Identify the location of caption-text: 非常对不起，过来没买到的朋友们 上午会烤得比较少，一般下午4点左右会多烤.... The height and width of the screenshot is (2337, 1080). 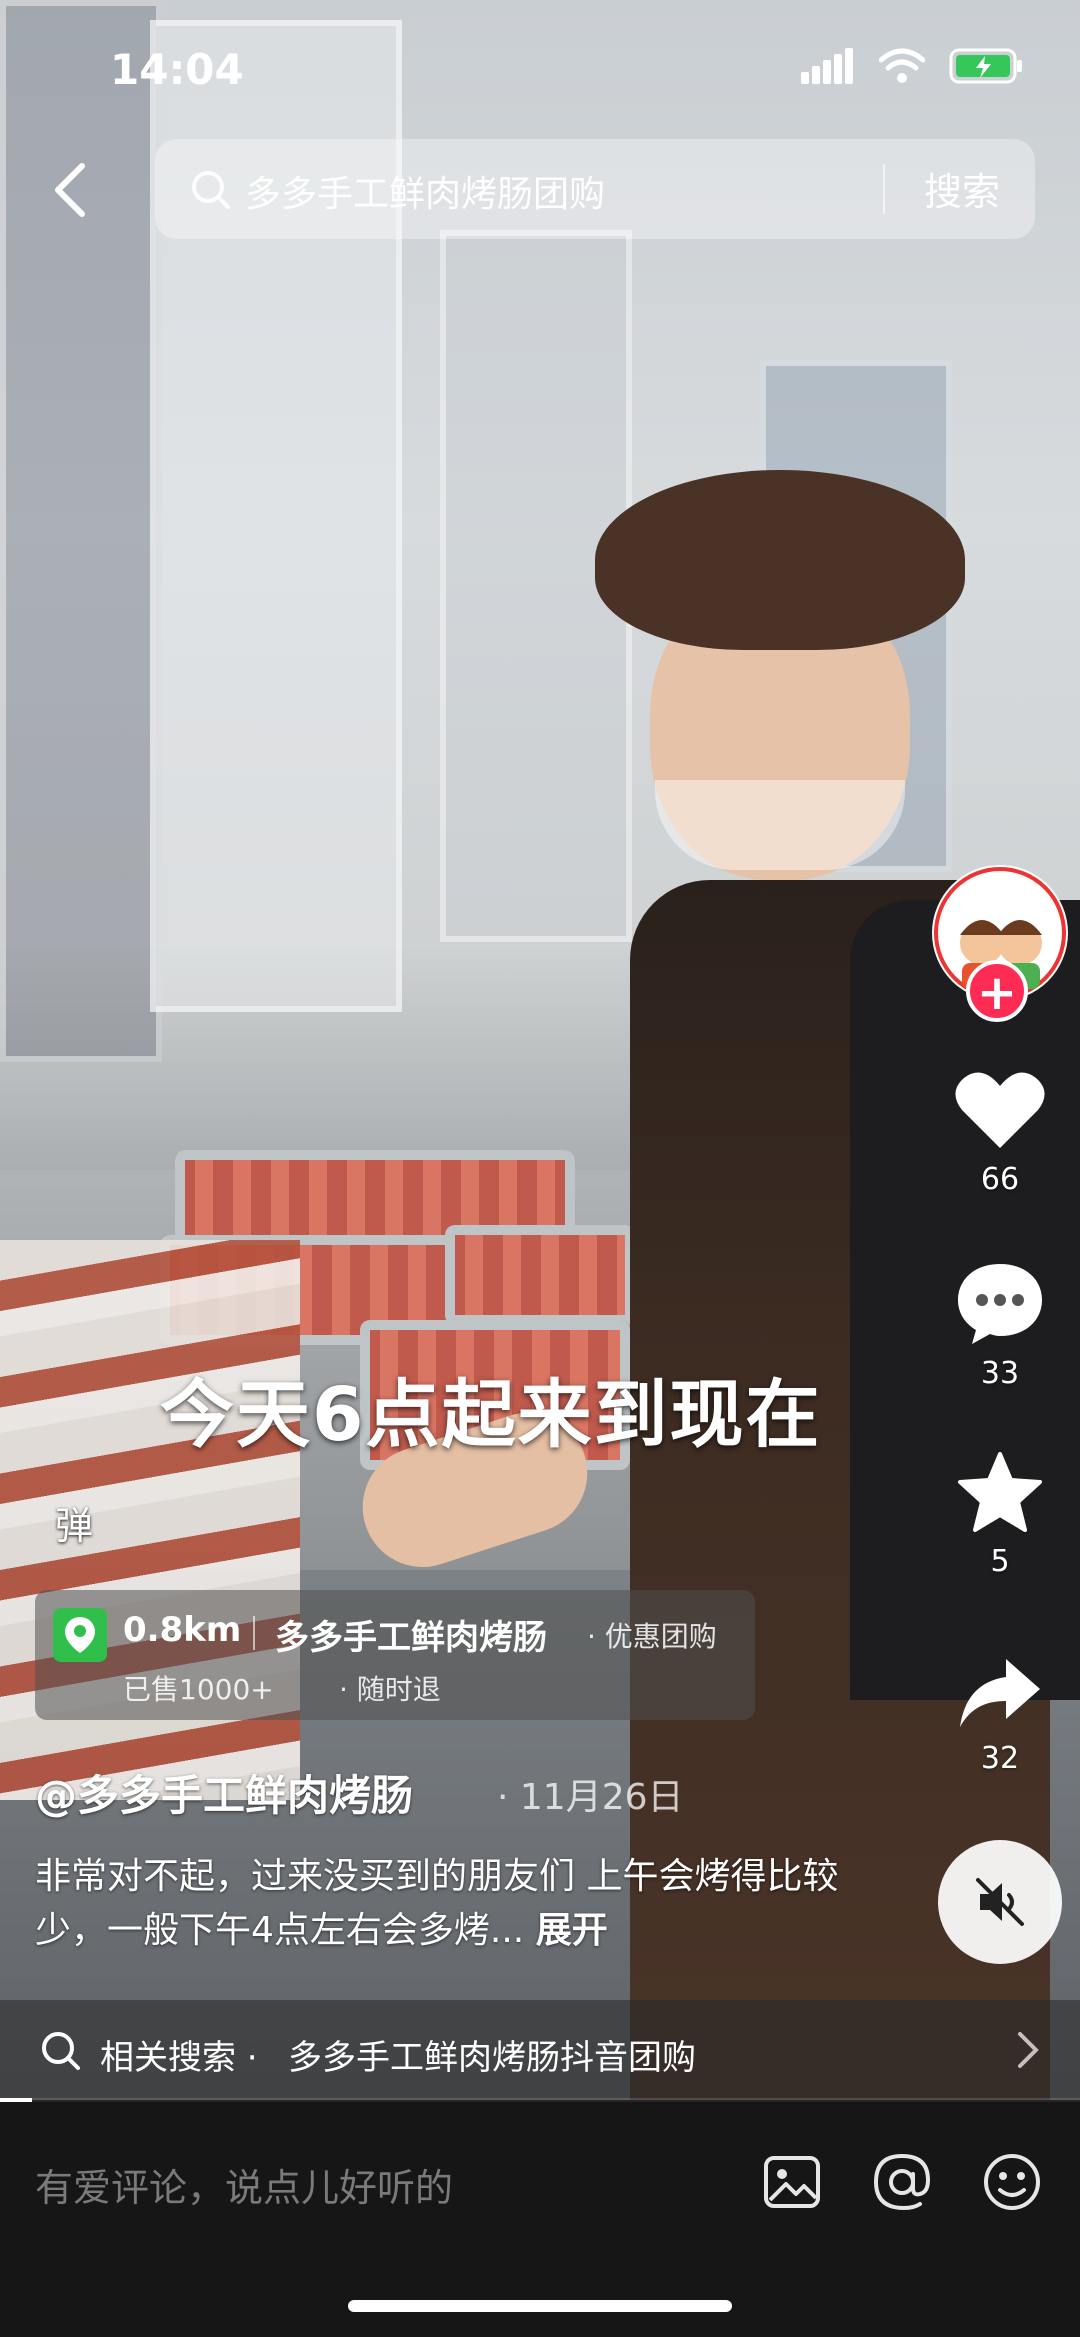
(437, 1903).